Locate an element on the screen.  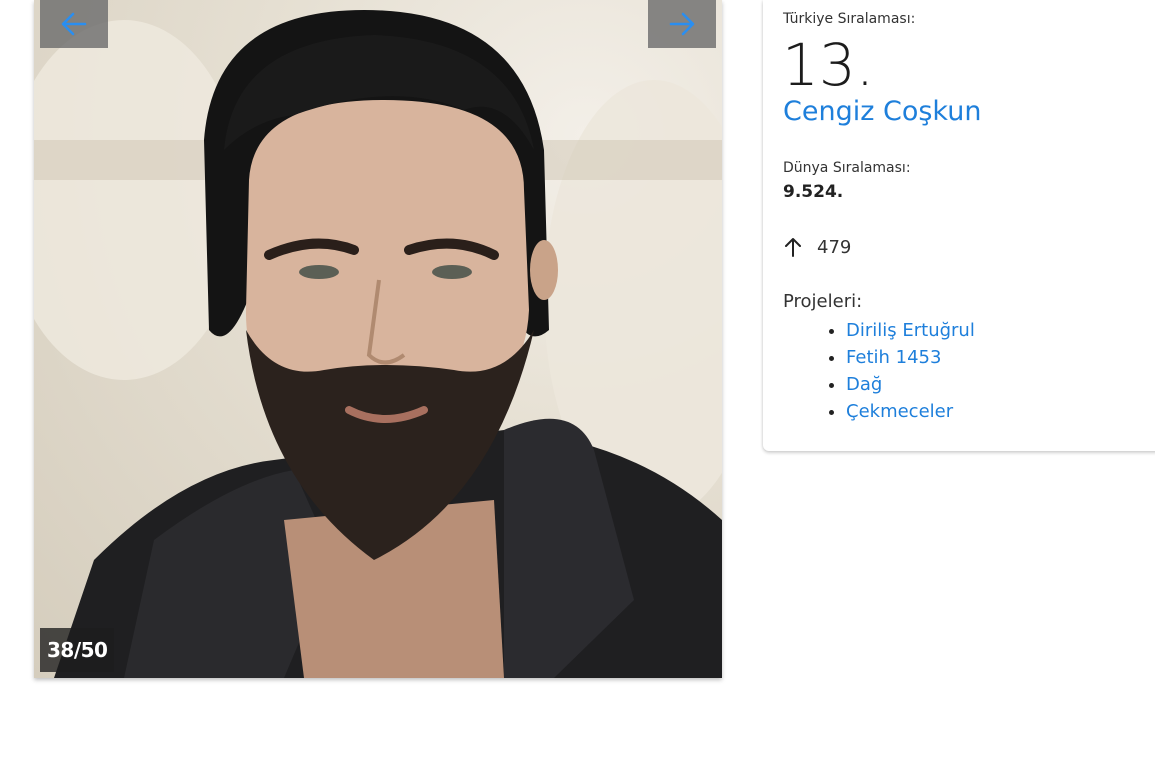
arrow-right-icon is located at coordinates (682, 24).